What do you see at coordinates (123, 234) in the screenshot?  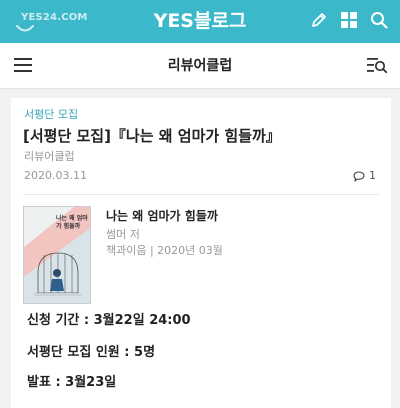 I see `book-author: 썸머 저` at bounding box center [123, 234].